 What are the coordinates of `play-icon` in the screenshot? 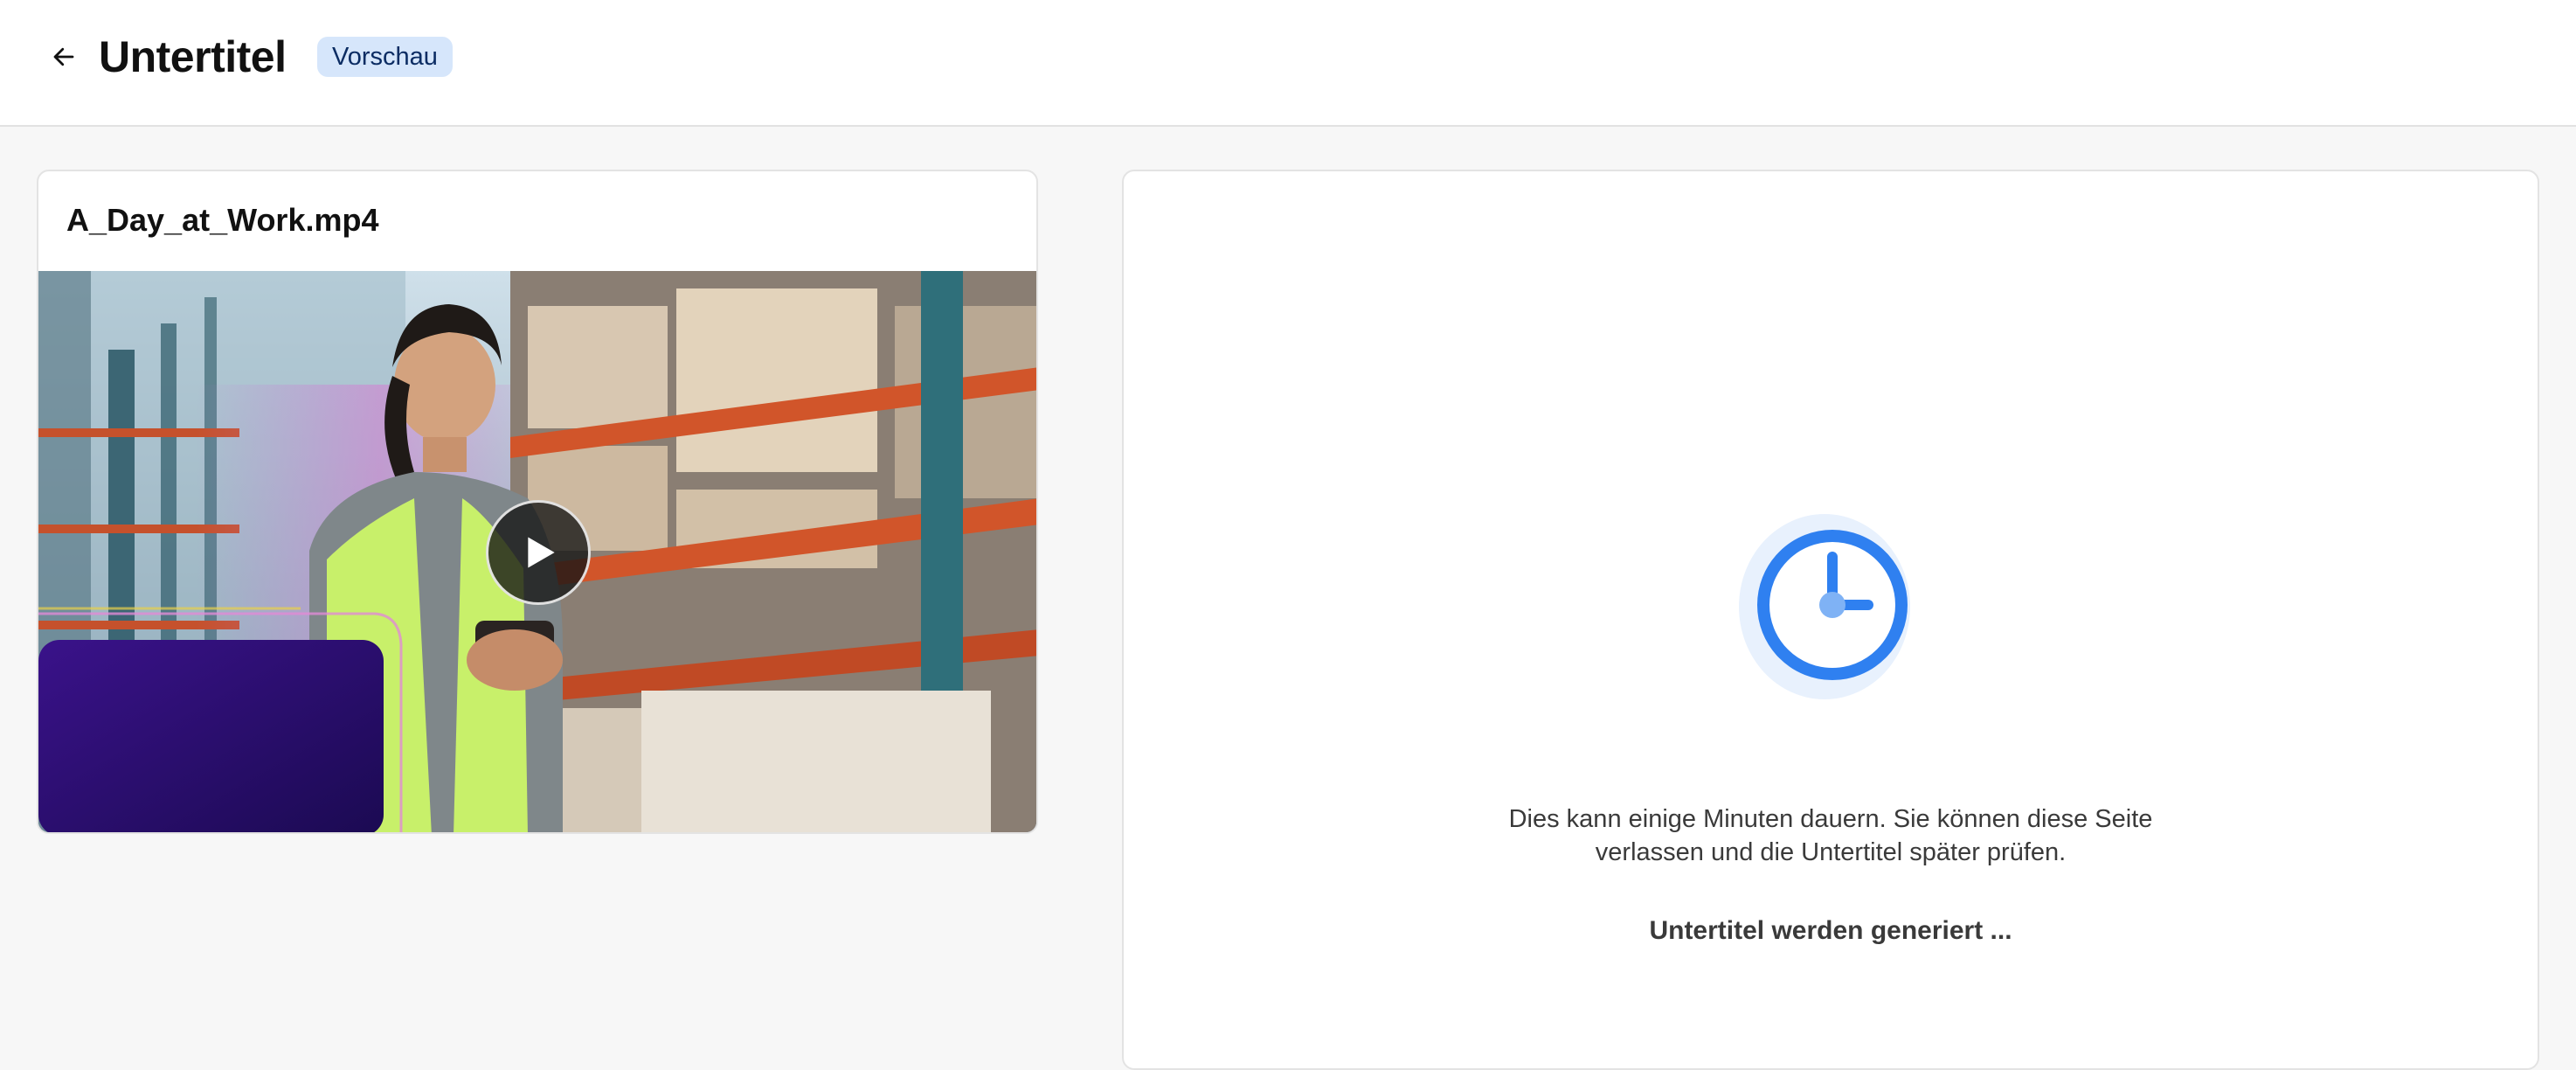 It's located at (541, 552).